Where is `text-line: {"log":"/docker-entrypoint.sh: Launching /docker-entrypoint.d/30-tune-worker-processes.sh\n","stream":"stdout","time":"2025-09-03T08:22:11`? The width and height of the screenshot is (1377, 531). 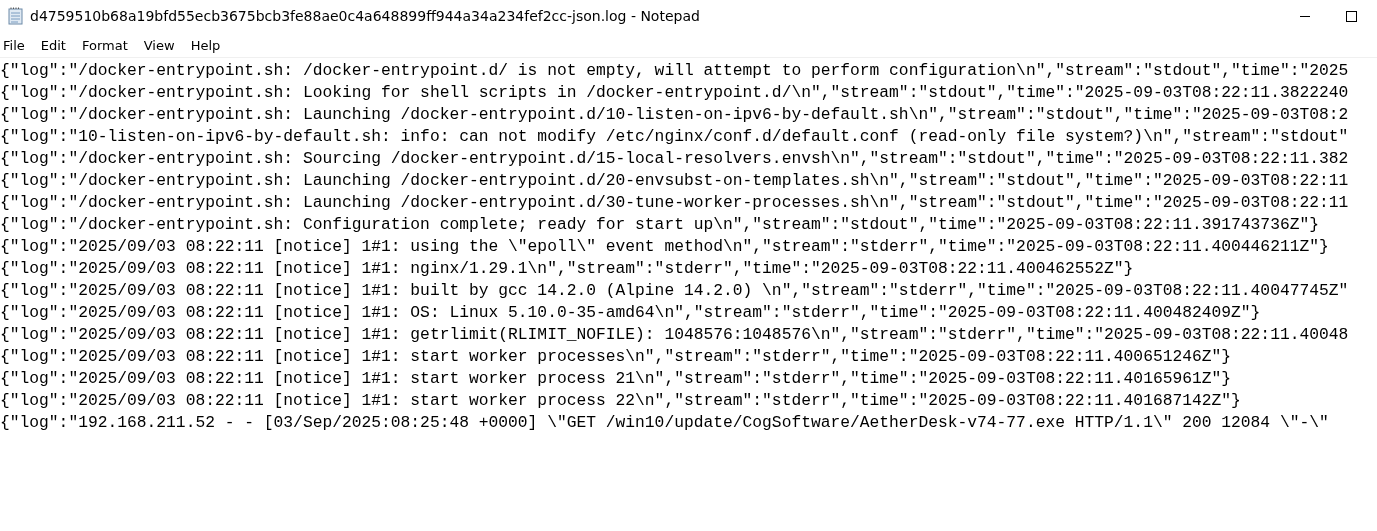 text-line: {"log":"/docker-entrypoint.sh: Launching /docker-entrypoint.d/30-tune-worker-processes.sh\n","stream":"stdout","time":"2025-09-03T08:22:11 is located at coordinates (674, 203).